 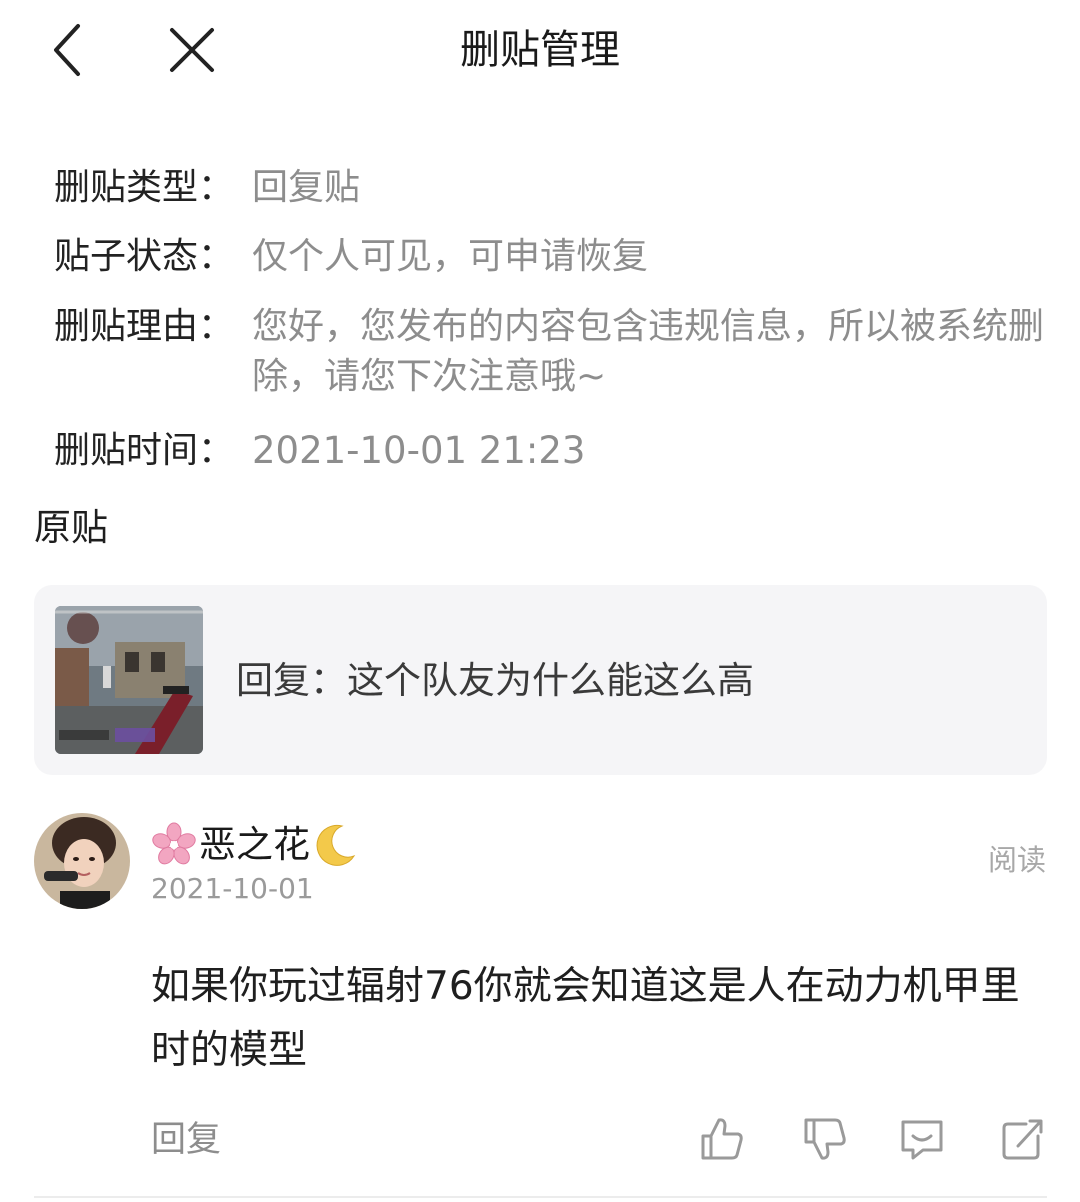 What do you see at coordinates (419, 450) in the screenshot?
I see `delete-time-value: 2021-10-01 21:23` at bounding box center [419, 450].